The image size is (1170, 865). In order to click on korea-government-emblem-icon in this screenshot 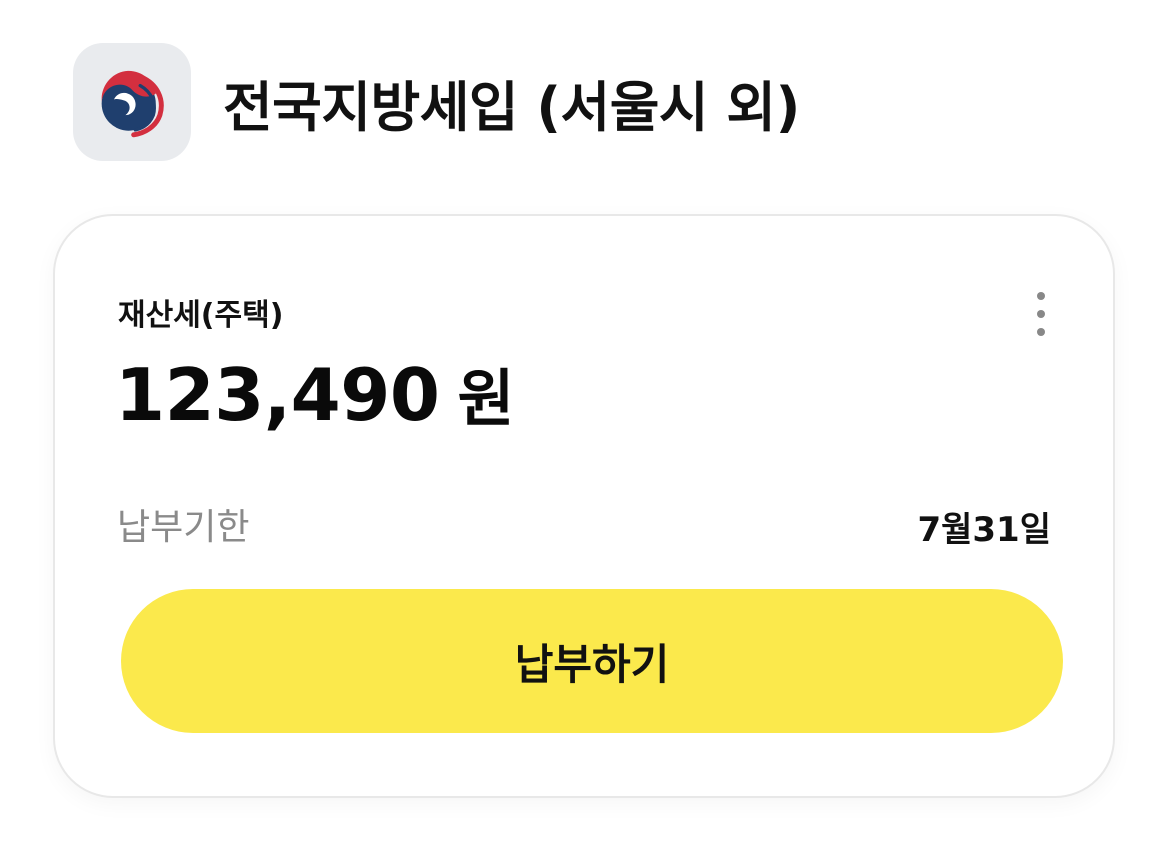, I will do `click(132, 102)`.